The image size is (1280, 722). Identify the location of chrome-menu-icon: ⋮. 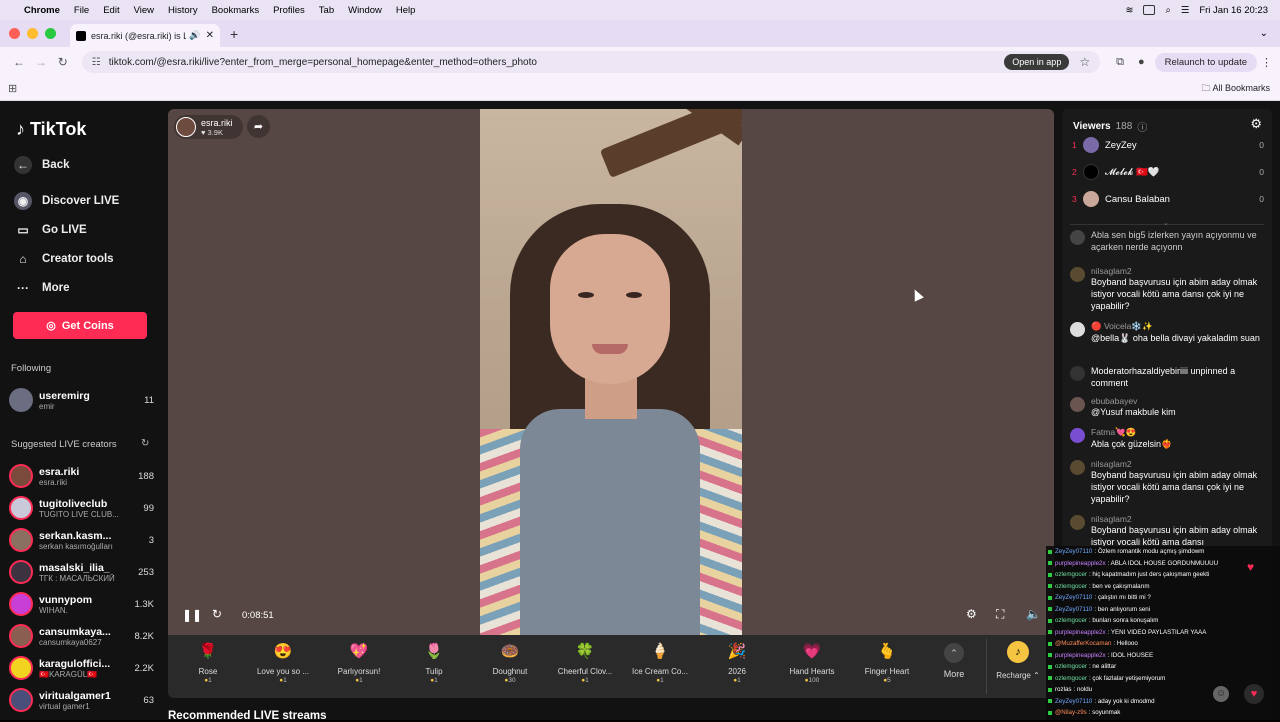
(1266, 62).